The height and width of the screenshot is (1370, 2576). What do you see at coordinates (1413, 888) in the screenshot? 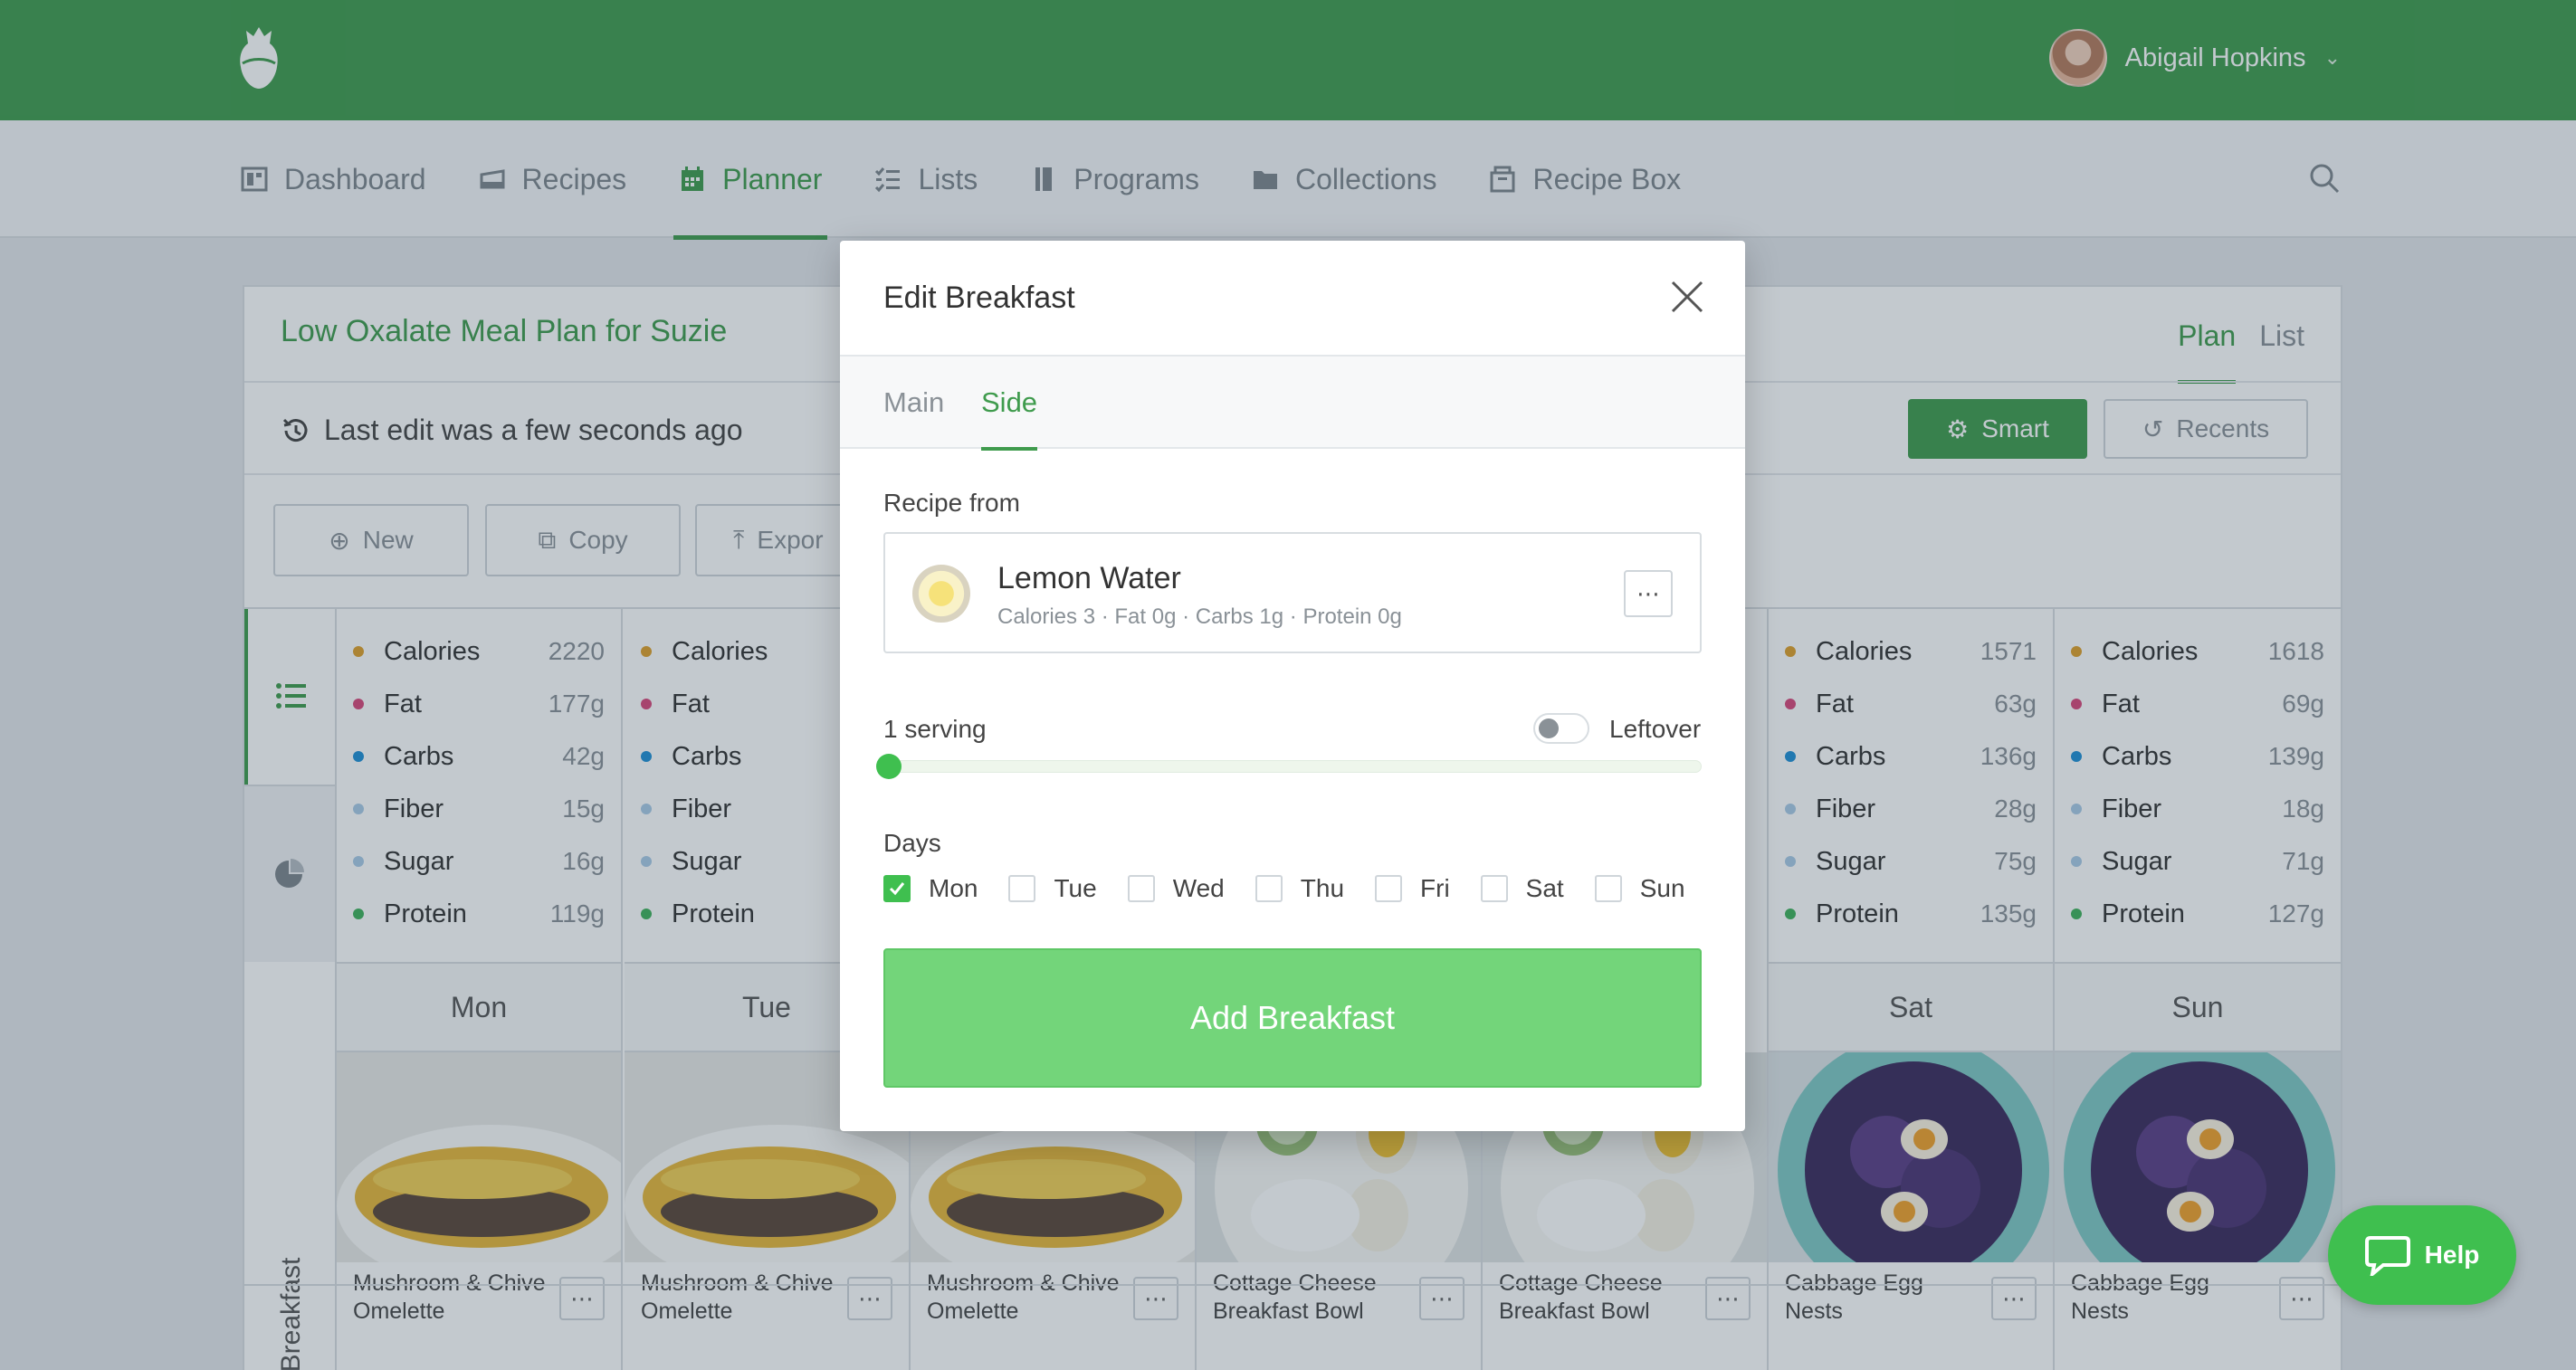
I see `day-checkbox-fri: Fri` at bounding box center [1413, 888].